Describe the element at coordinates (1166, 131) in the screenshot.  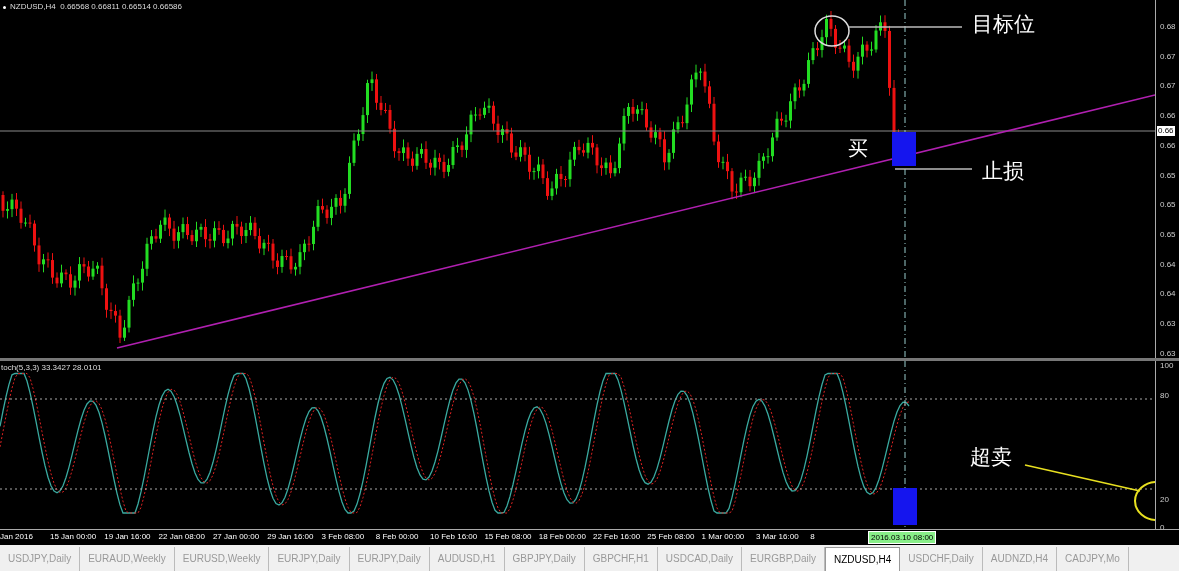
I see `current-price-label: 0.66` at that location.